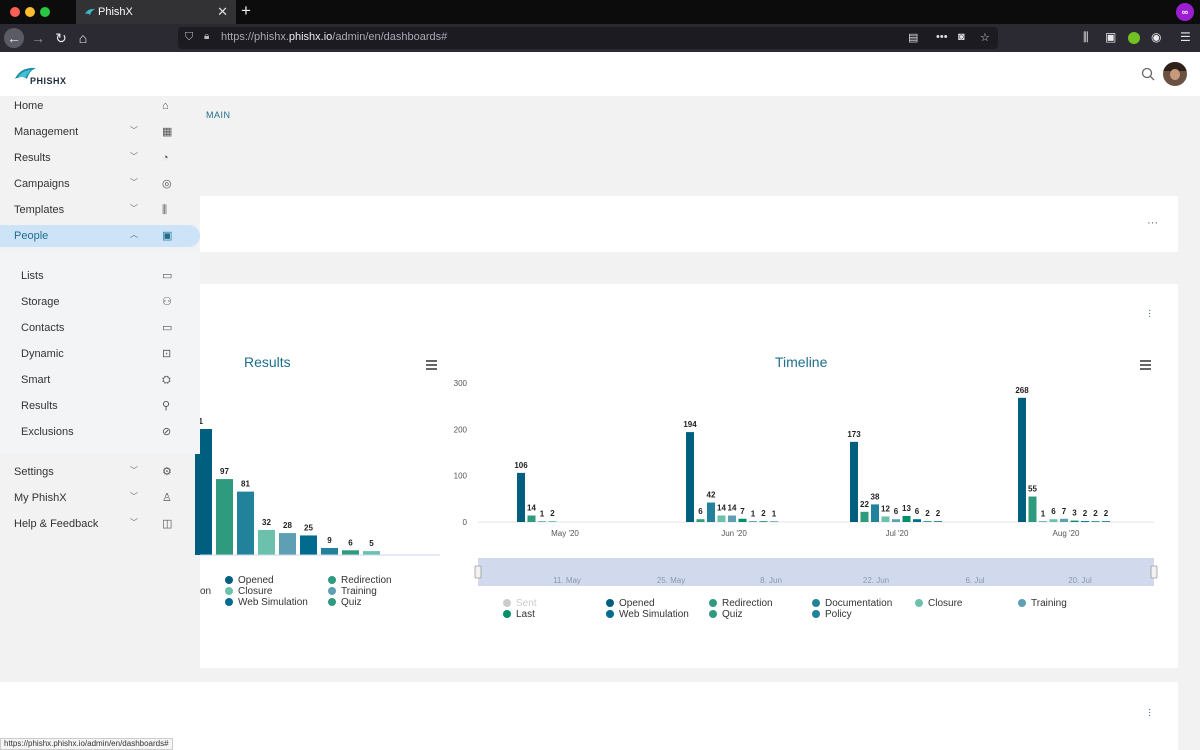  Describe the element at coordinates (1022, 390) in the screenshot. I see `timeline-bar-label: 268` at that location.